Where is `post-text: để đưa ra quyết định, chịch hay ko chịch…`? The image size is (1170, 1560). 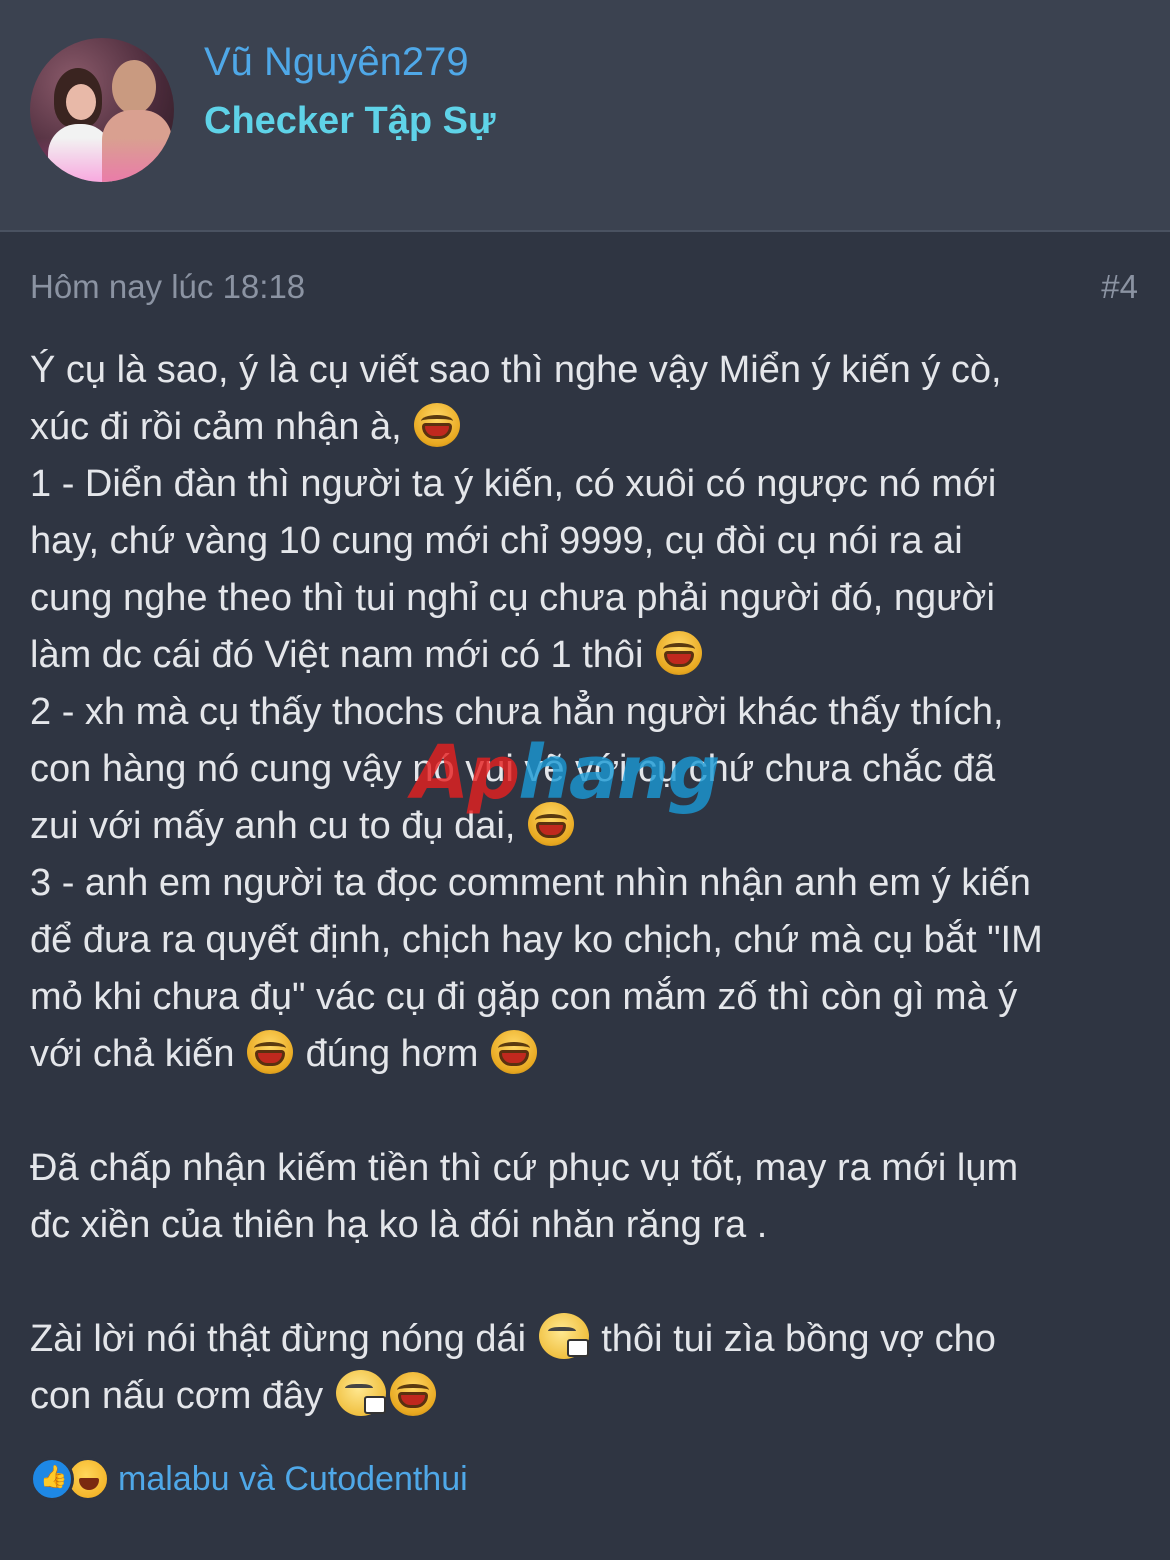
post-text: để đưa ra quyết định, chịch hay ko chịch… is located at coordinates (536, 940).